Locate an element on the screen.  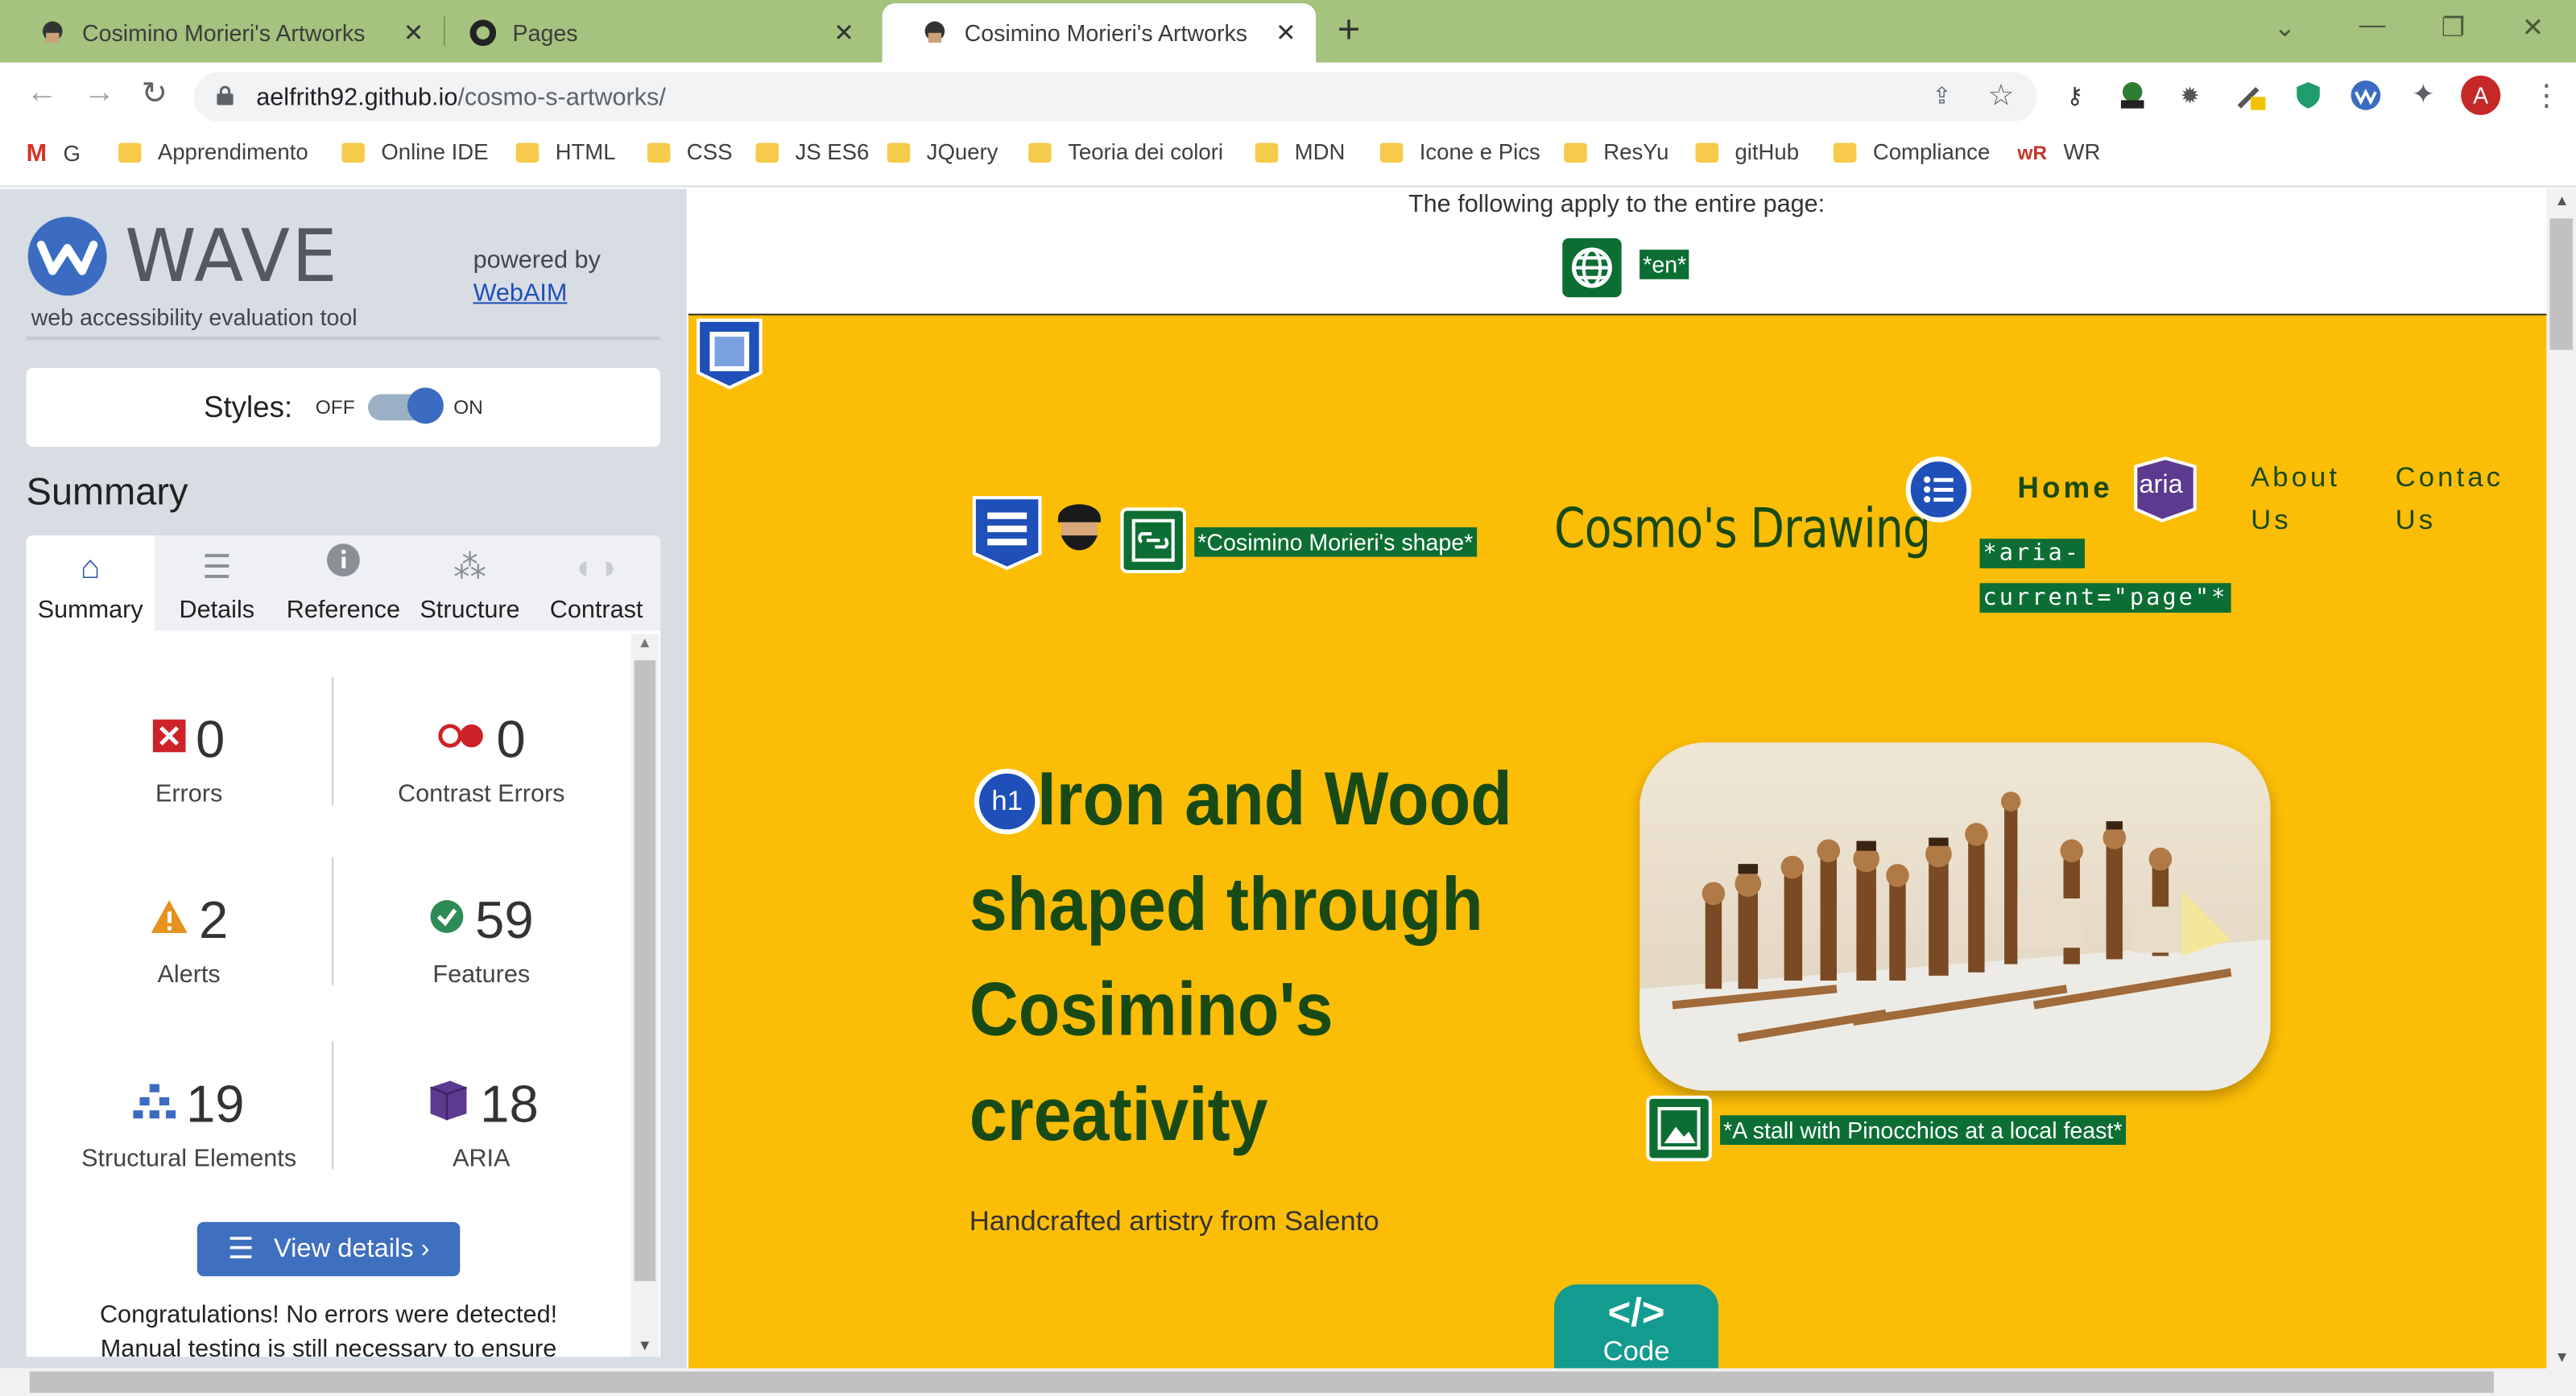
horizontal-scrollbar is located at coordinates (1288, 1382).